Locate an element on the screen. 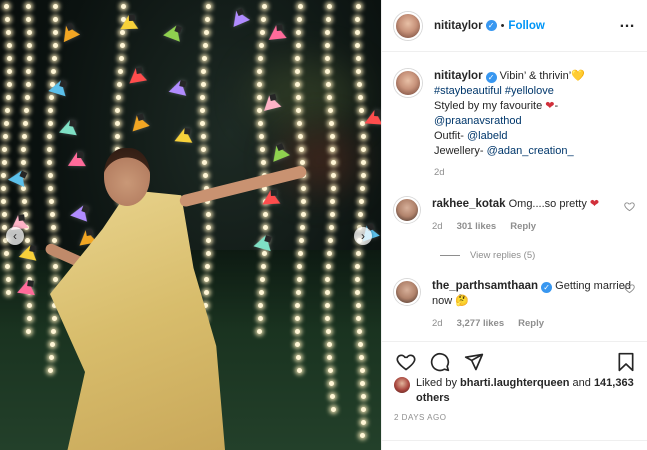  liked-by-user: bharti.laughterqueen is located at coordinates (514, 383).